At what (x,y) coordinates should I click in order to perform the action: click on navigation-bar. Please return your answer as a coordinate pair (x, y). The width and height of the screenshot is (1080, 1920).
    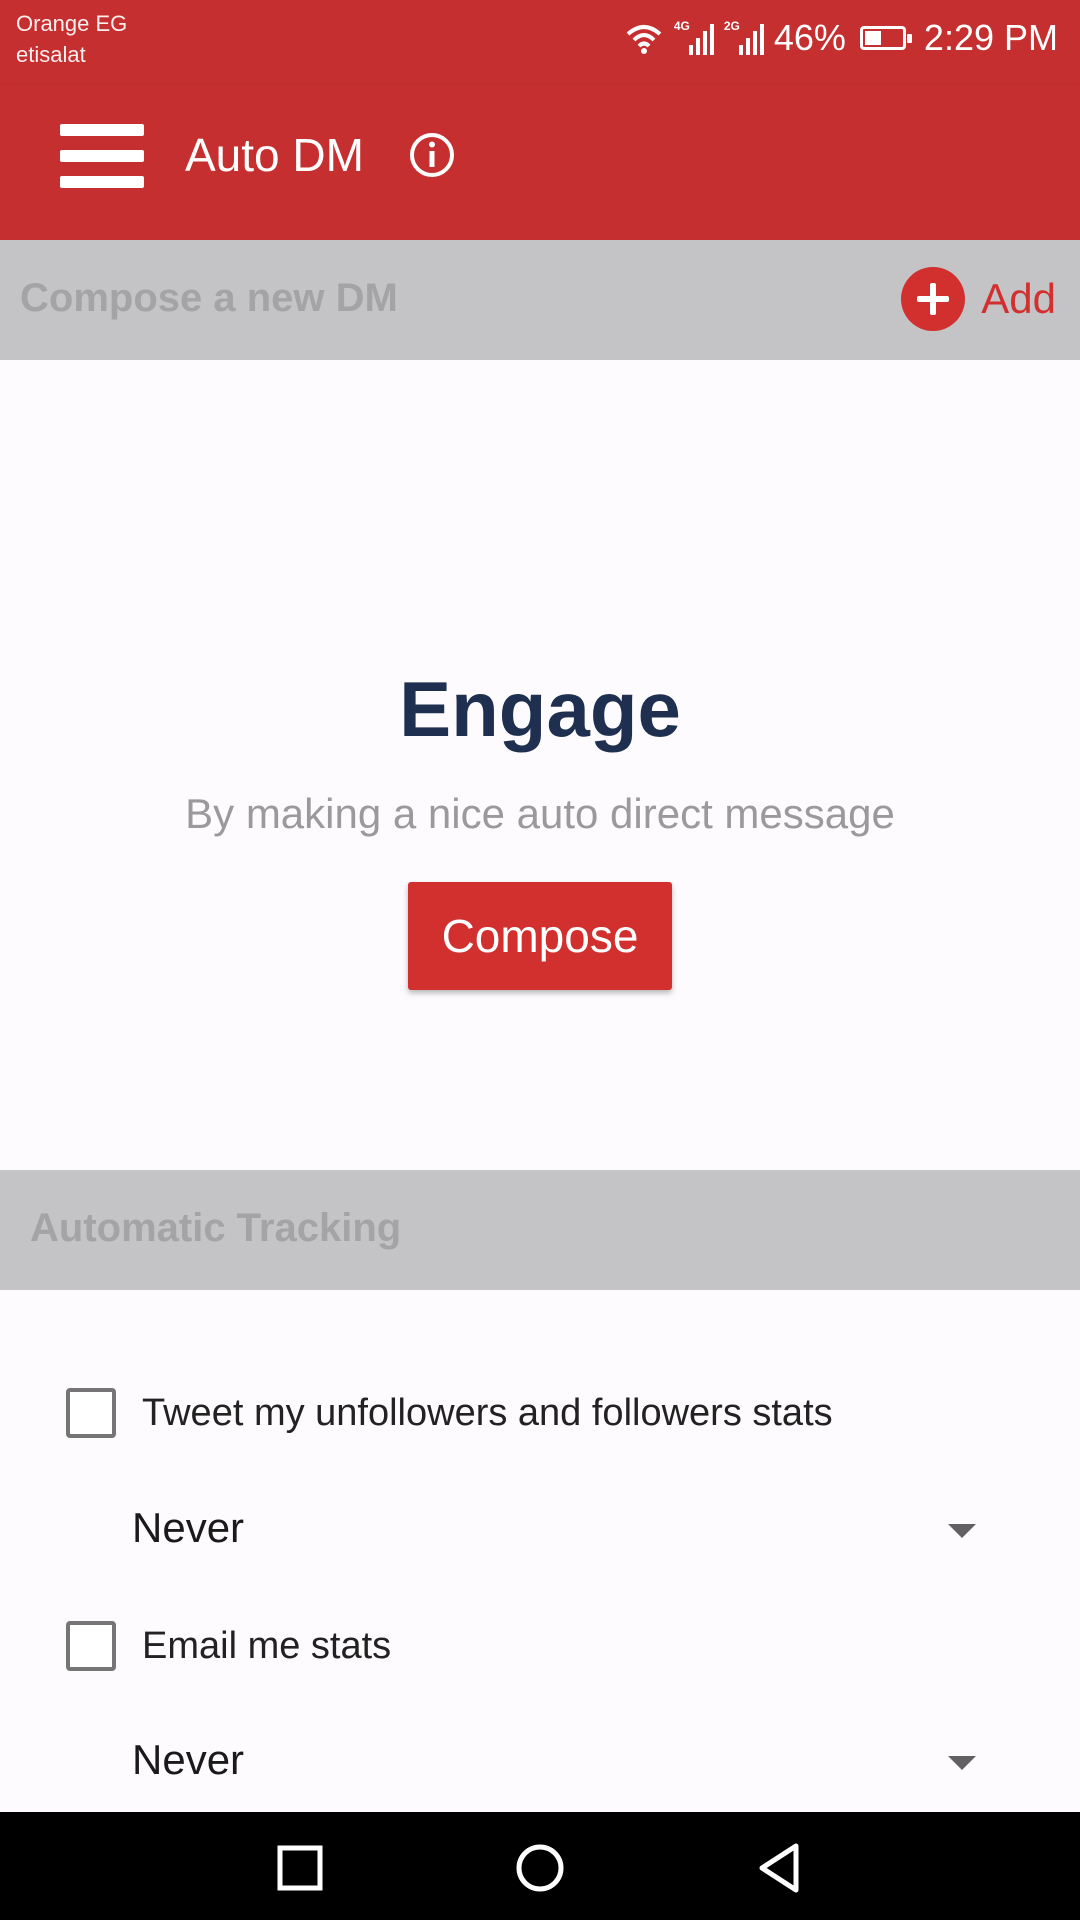
    Looking at the image, I should click on (540, 1866).